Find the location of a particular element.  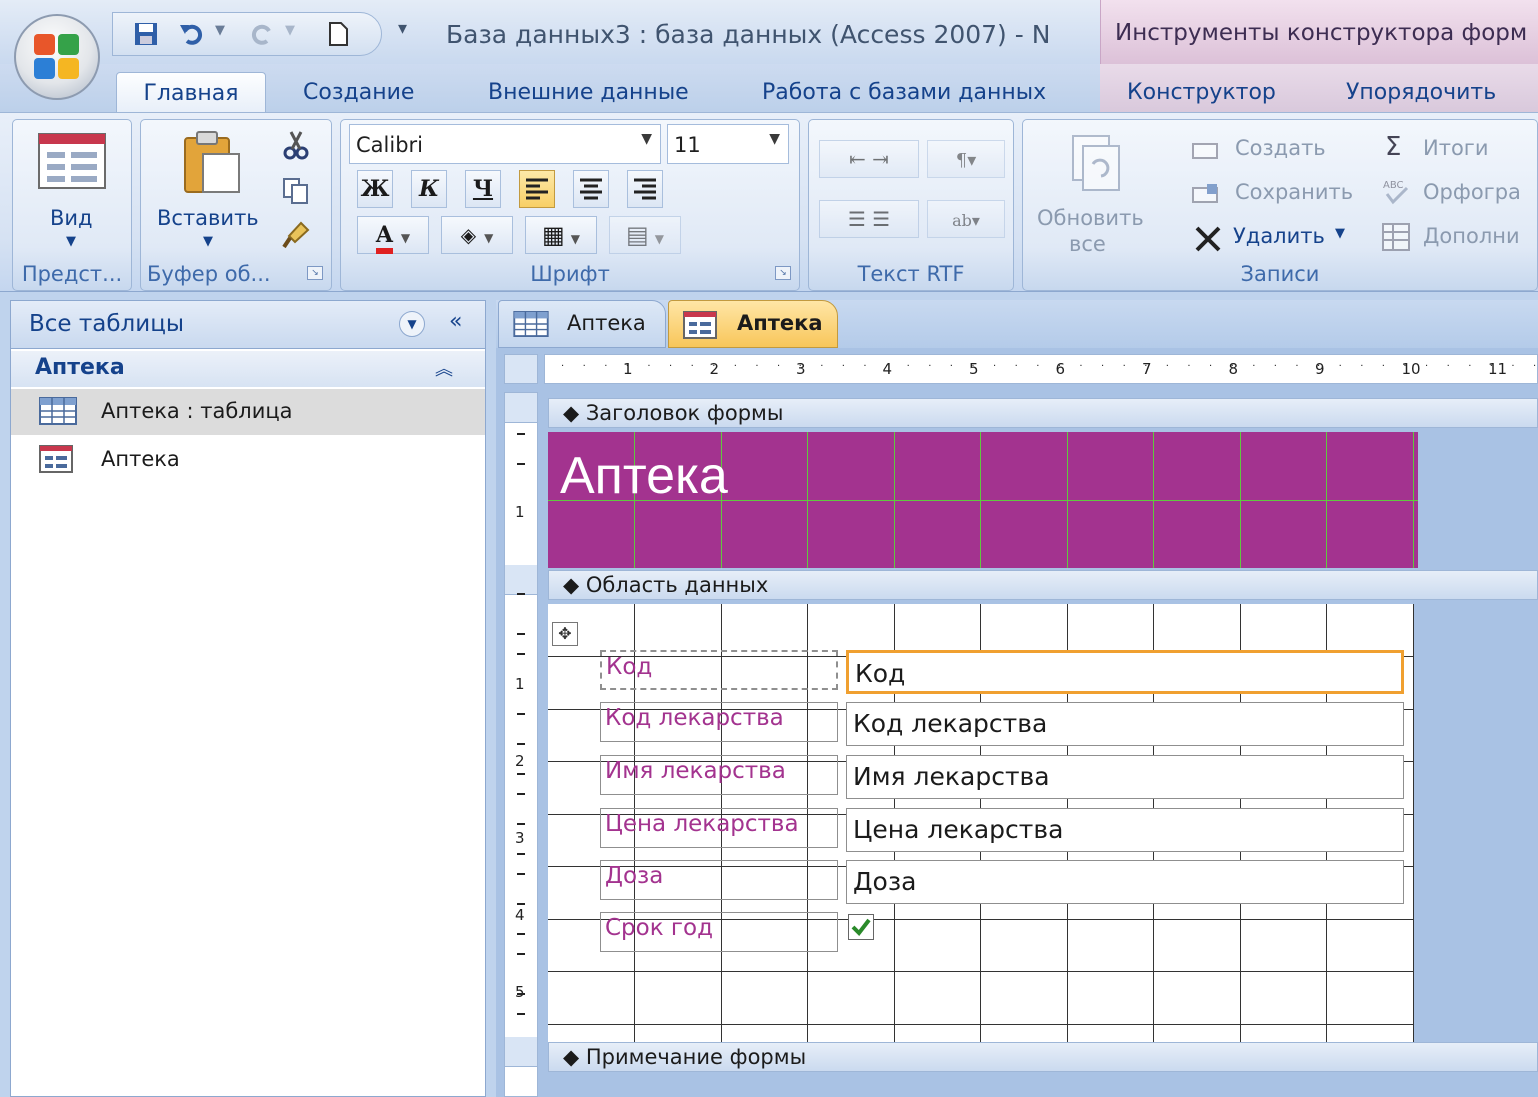

nav-item-table: Аптека : таблица is located at coordinates (248, 412).